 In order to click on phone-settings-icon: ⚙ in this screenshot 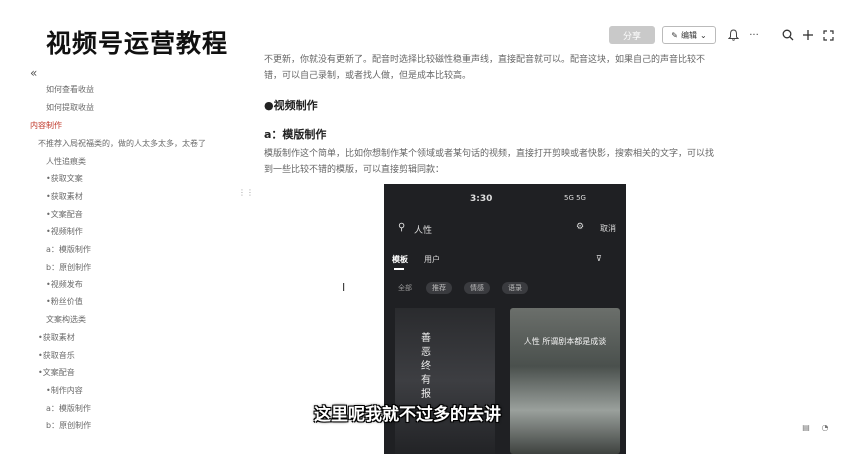, I will do `click(580, 227)`.